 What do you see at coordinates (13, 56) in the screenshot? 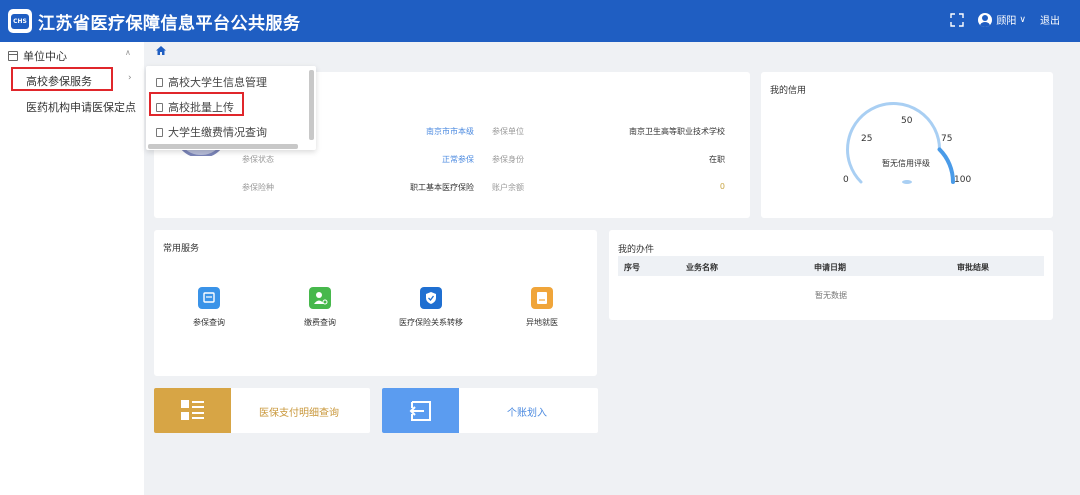
I see `calendar-icon` at bounding box center [13, 56].